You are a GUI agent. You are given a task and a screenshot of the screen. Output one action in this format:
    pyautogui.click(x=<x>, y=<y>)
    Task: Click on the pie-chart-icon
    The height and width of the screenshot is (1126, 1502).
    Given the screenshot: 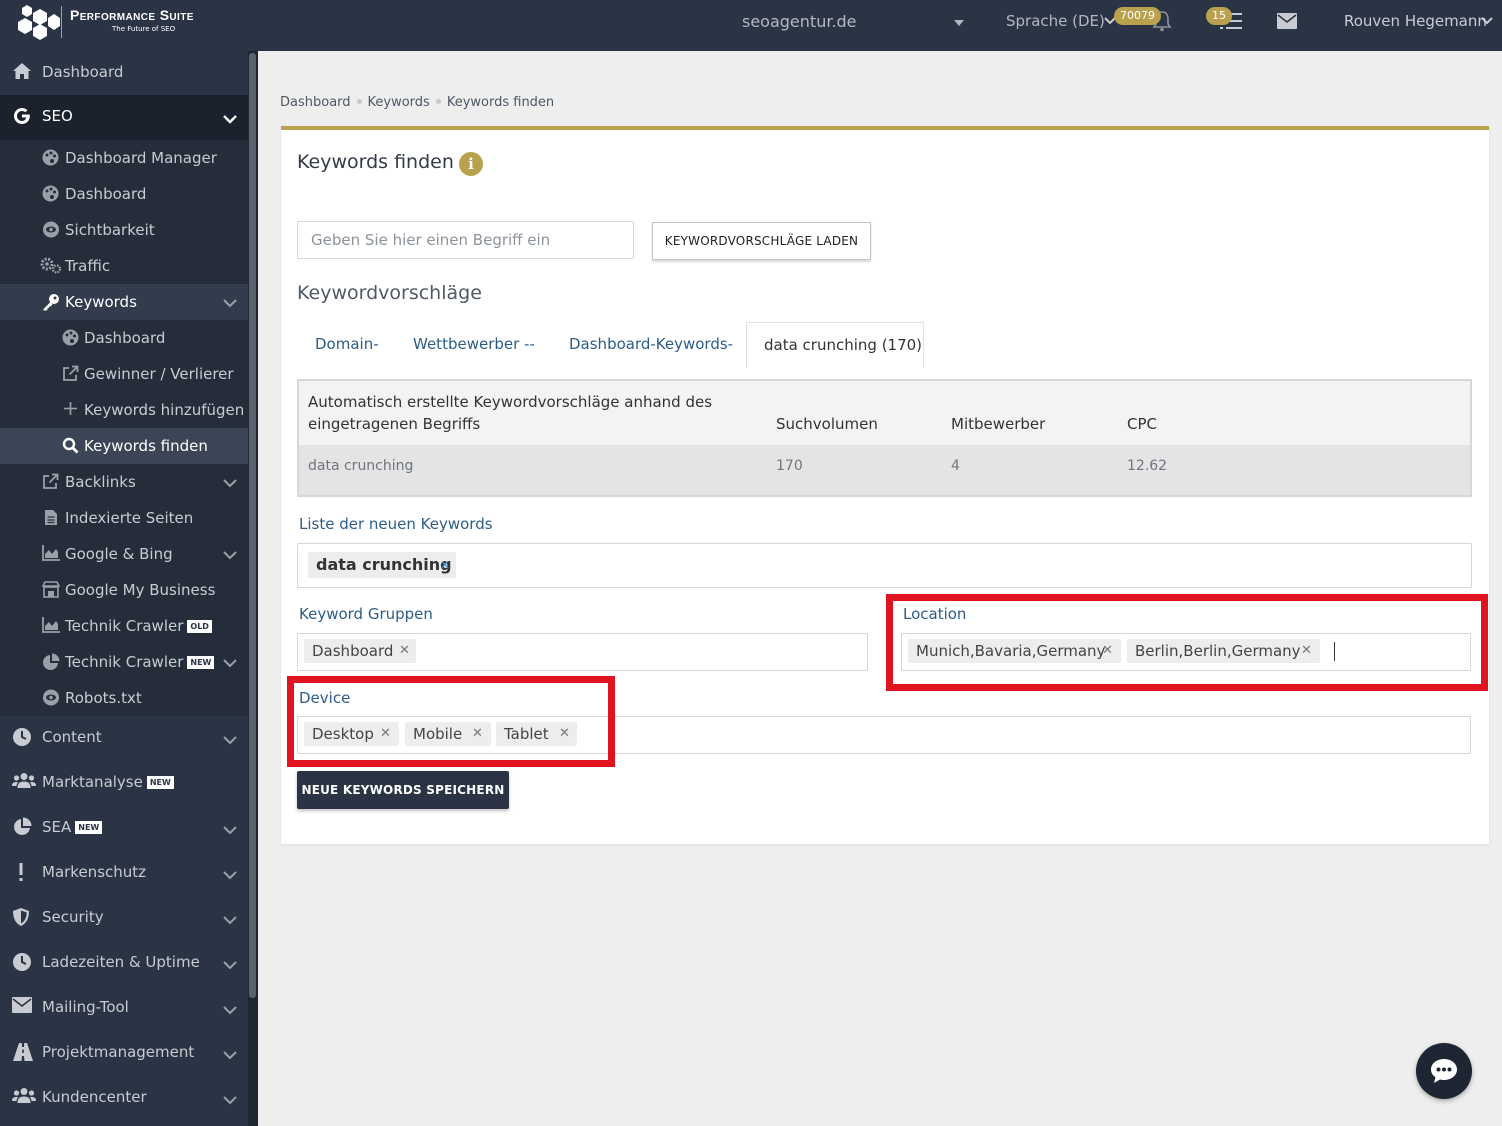 What is the action you would take?
    pyautogui.click(x=23, y=826)
    